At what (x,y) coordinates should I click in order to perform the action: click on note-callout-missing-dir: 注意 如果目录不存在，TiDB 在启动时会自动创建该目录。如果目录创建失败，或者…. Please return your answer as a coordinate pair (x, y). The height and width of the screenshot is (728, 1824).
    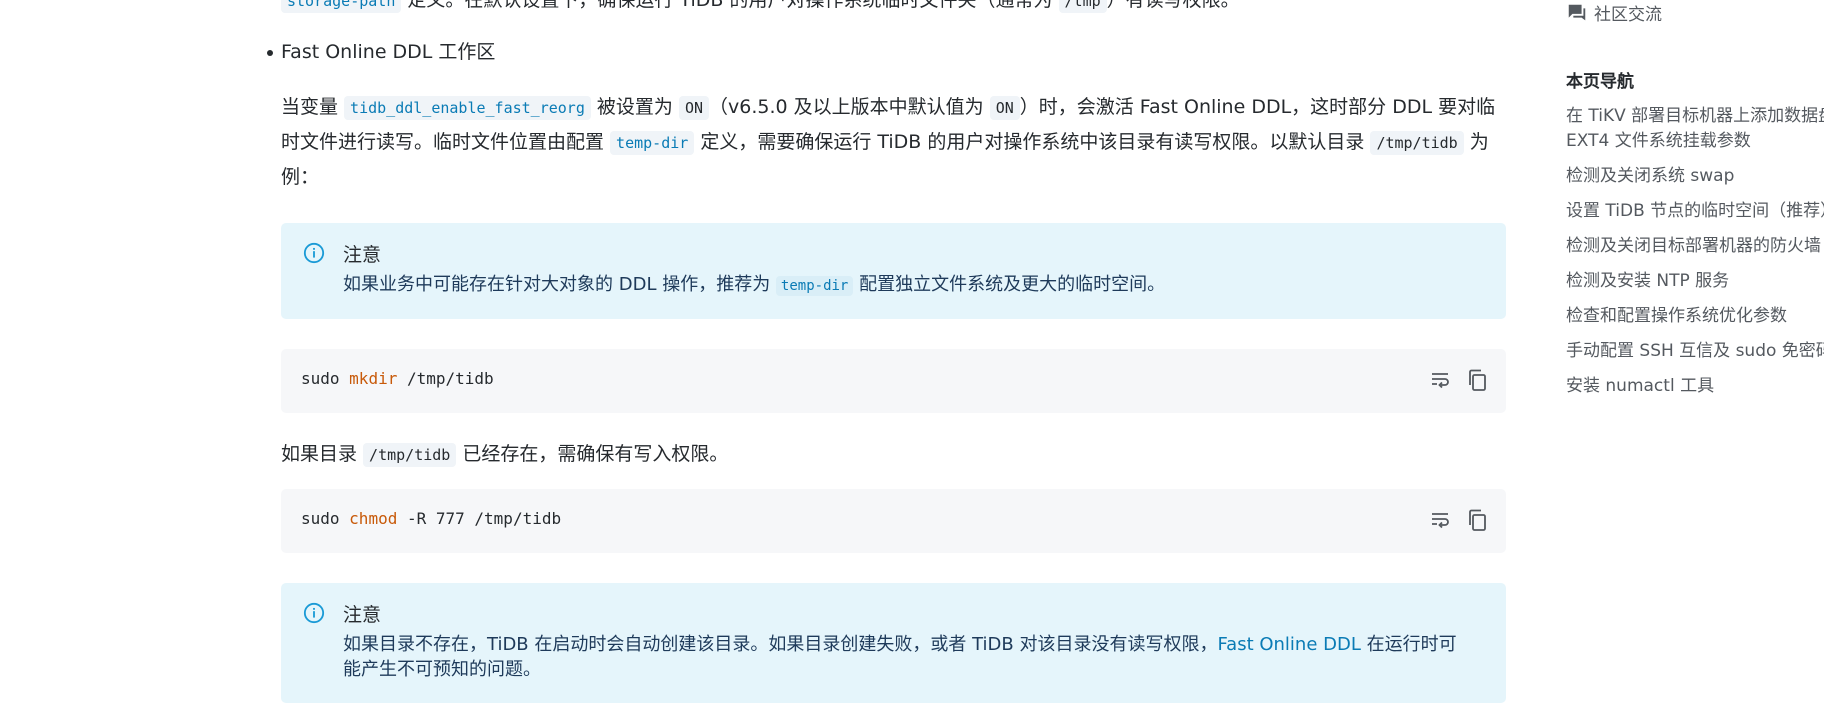
    Looking at the image, I should click on (893, 643).